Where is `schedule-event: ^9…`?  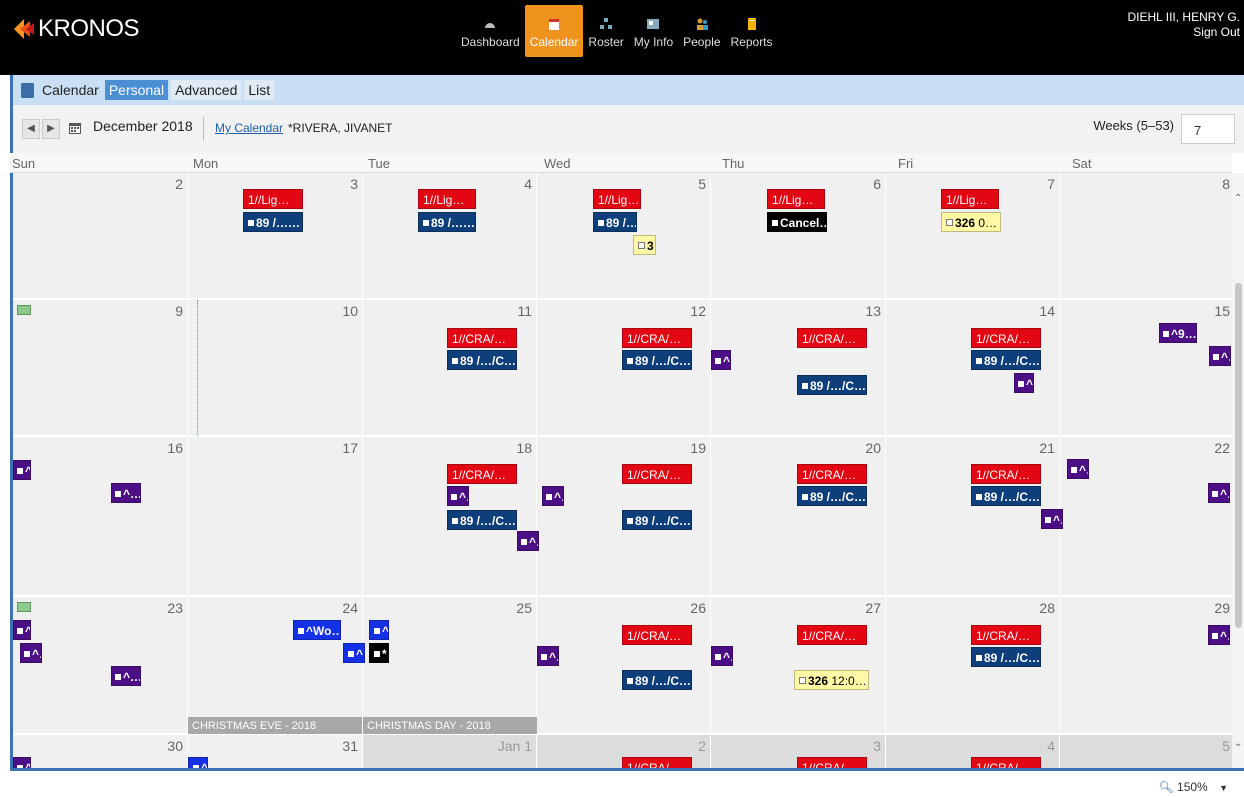
schedule-event: ^9… is located at coordinates (1178, 333).